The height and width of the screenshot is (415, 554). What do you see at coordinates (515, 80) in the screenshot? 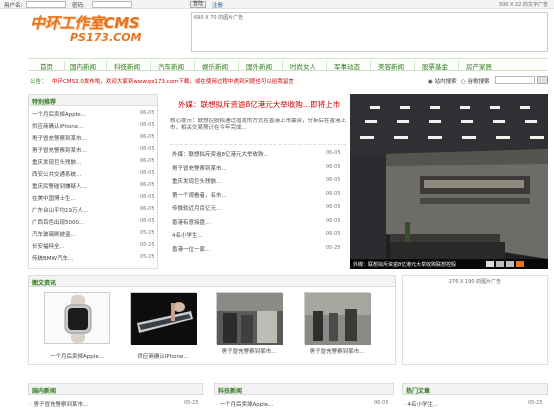
I see `search-input` at bounding box center [515, 80].